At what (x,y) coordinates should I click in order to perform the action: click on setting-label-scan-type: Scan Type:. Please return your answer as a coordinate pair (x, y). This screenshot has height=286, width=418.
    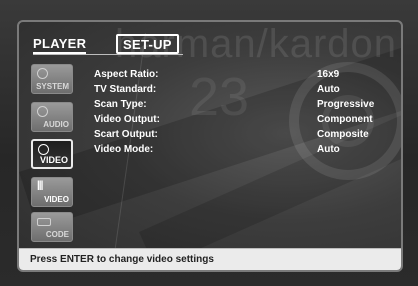
    Looking at the image, I should click on (120, 104).